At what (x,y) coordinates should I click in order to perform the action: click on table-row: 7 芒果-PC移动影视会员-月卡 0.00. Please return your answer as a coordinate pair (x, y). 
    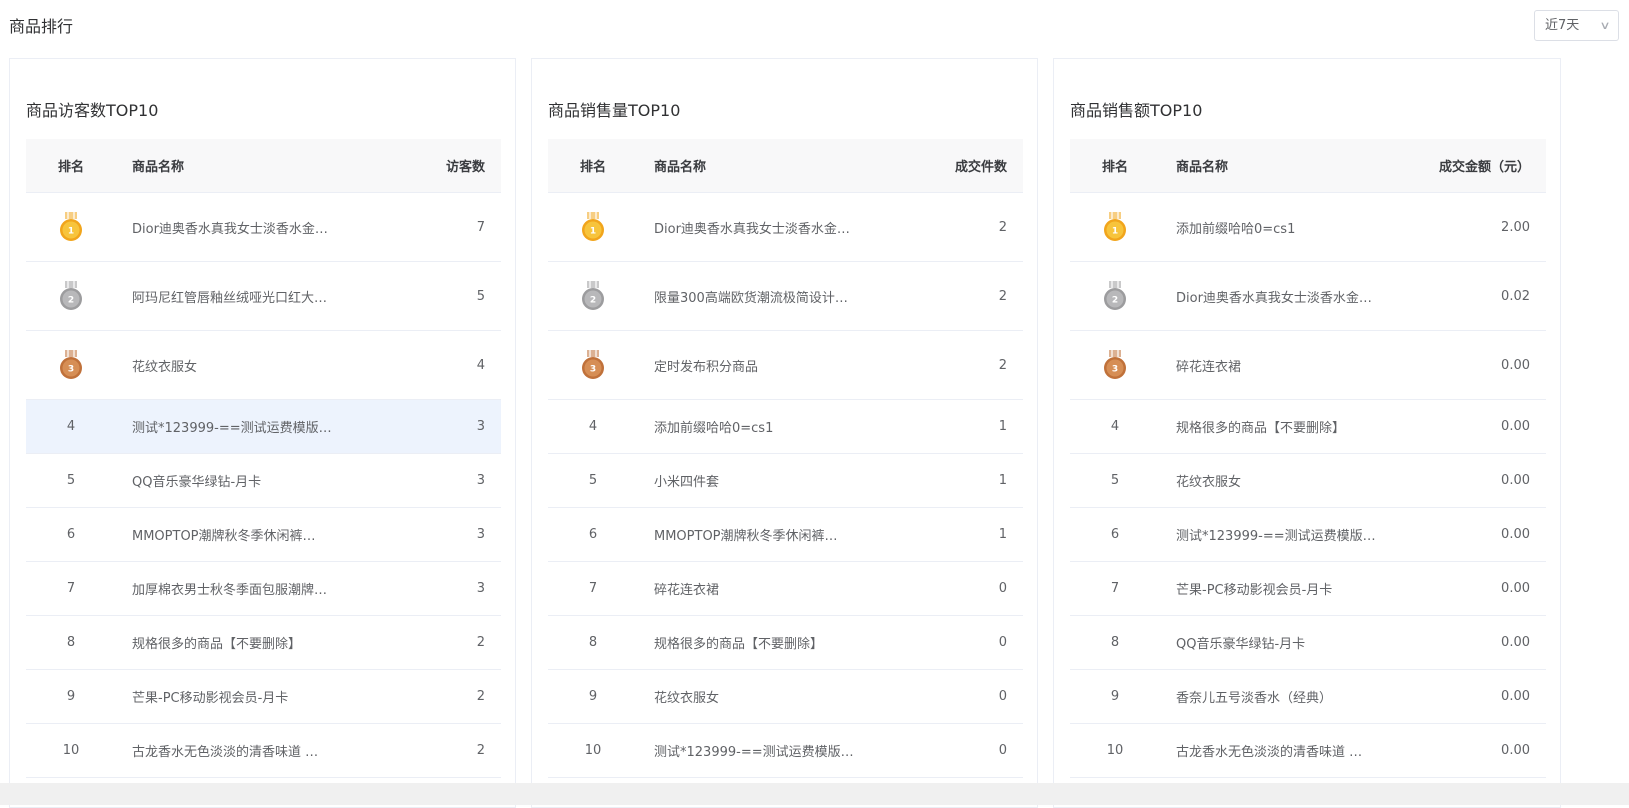
    Looking at the image, I should click on (1308, 589).